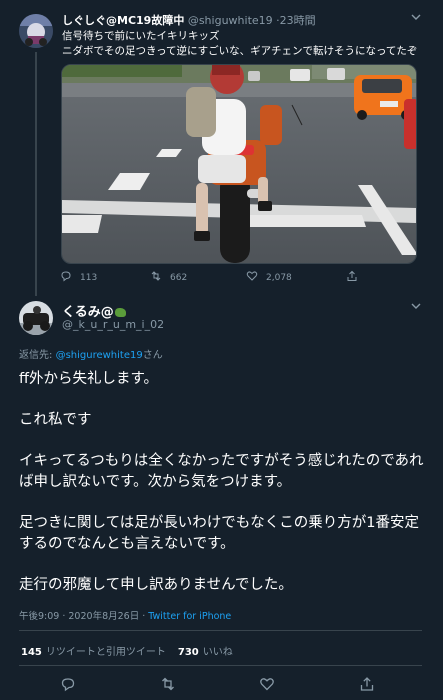 The width and height of the screenshot is (443, 700). I want to click on reply-action: 113, so click(78, 277).